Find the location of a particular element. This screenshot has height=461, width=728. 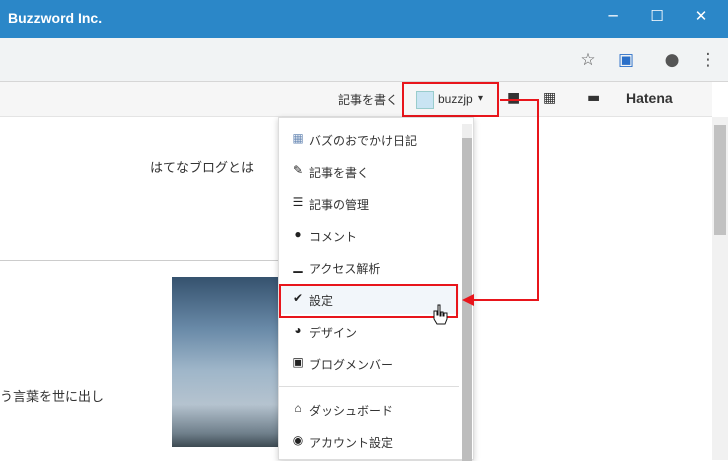

menu-item-label: バズのおでかけ日記 is located at coordinates (363, 141).